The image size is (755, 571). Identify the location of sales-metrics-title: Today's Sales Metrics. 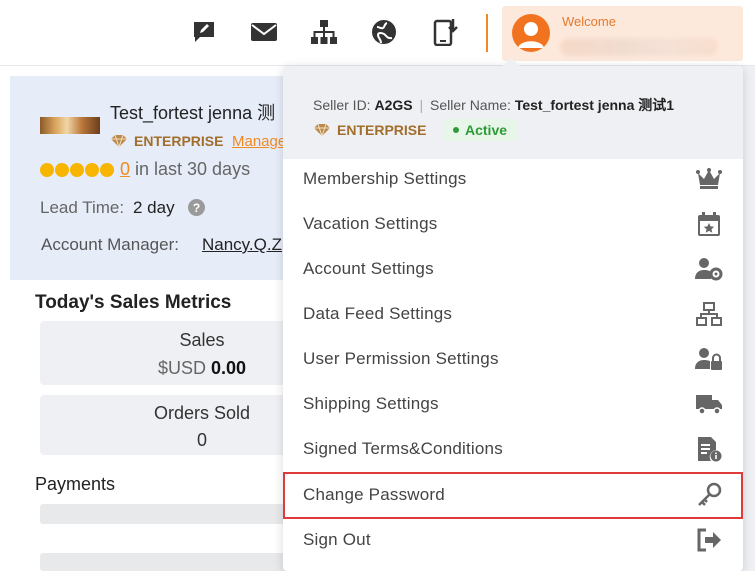
(133, 302).